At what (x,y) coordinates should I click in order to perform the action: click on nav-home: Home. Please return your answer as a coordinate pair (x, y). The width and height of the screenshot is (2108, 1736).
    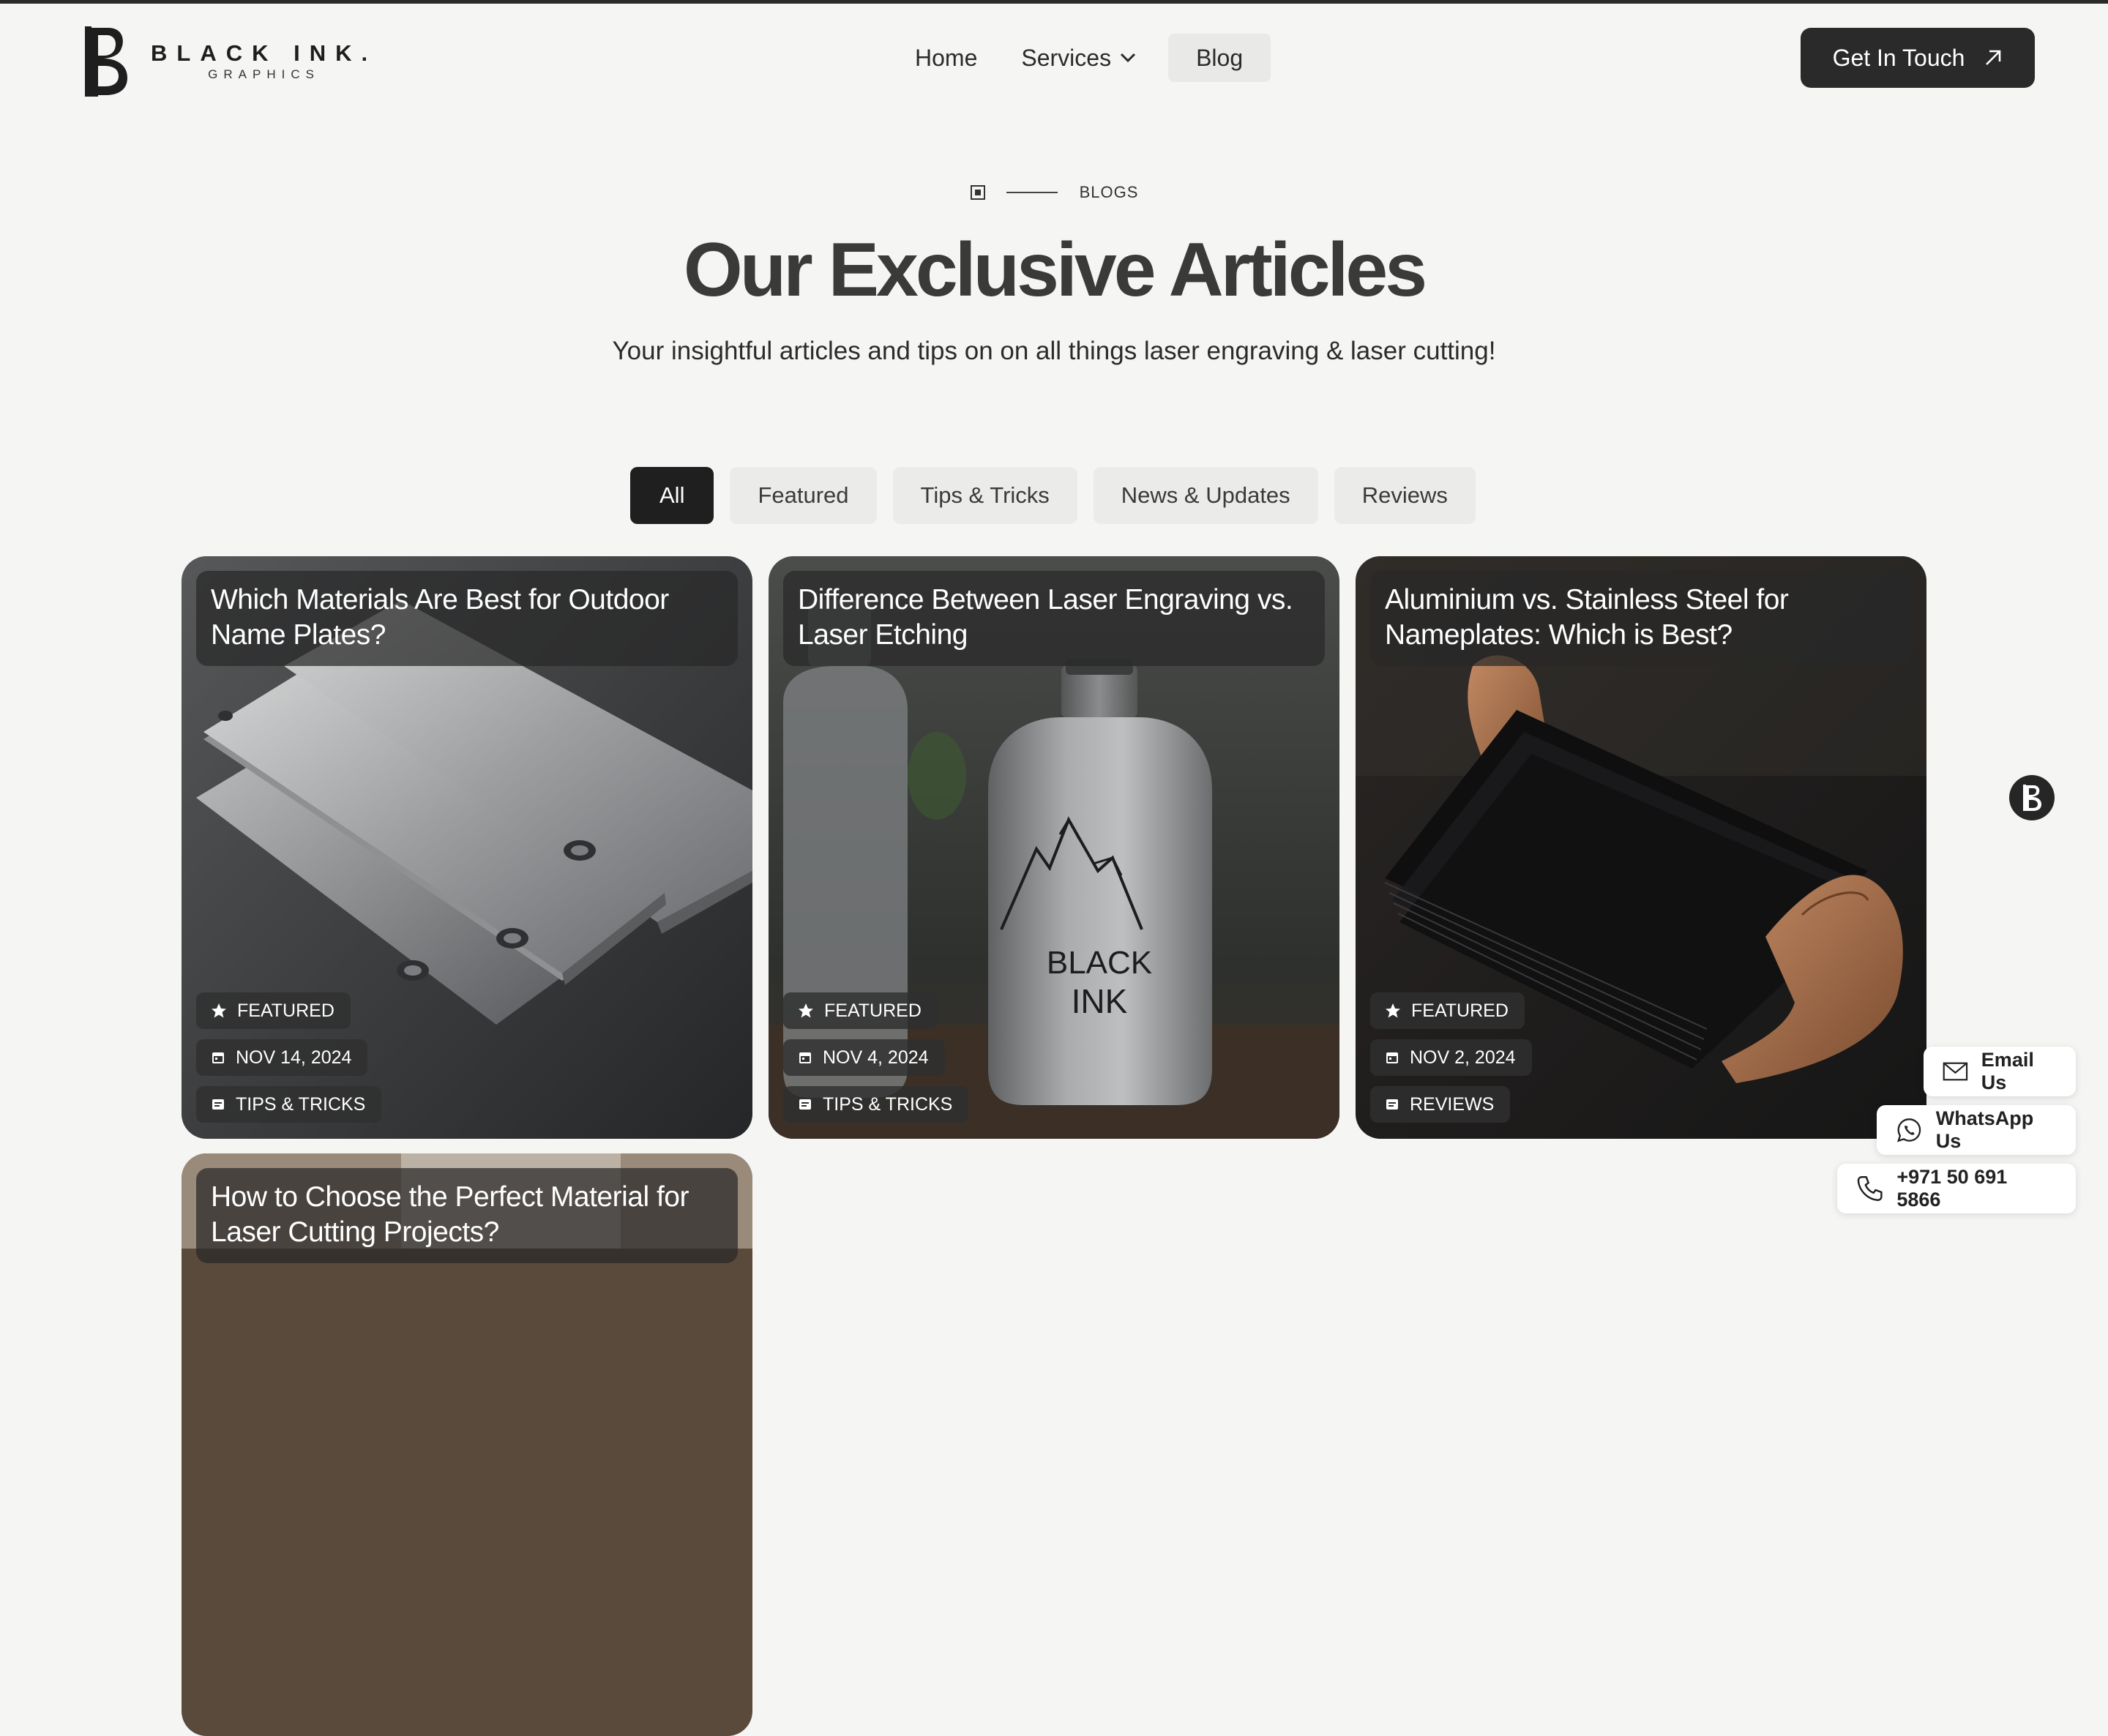
    Looking at the image, I should click on (946, 58).